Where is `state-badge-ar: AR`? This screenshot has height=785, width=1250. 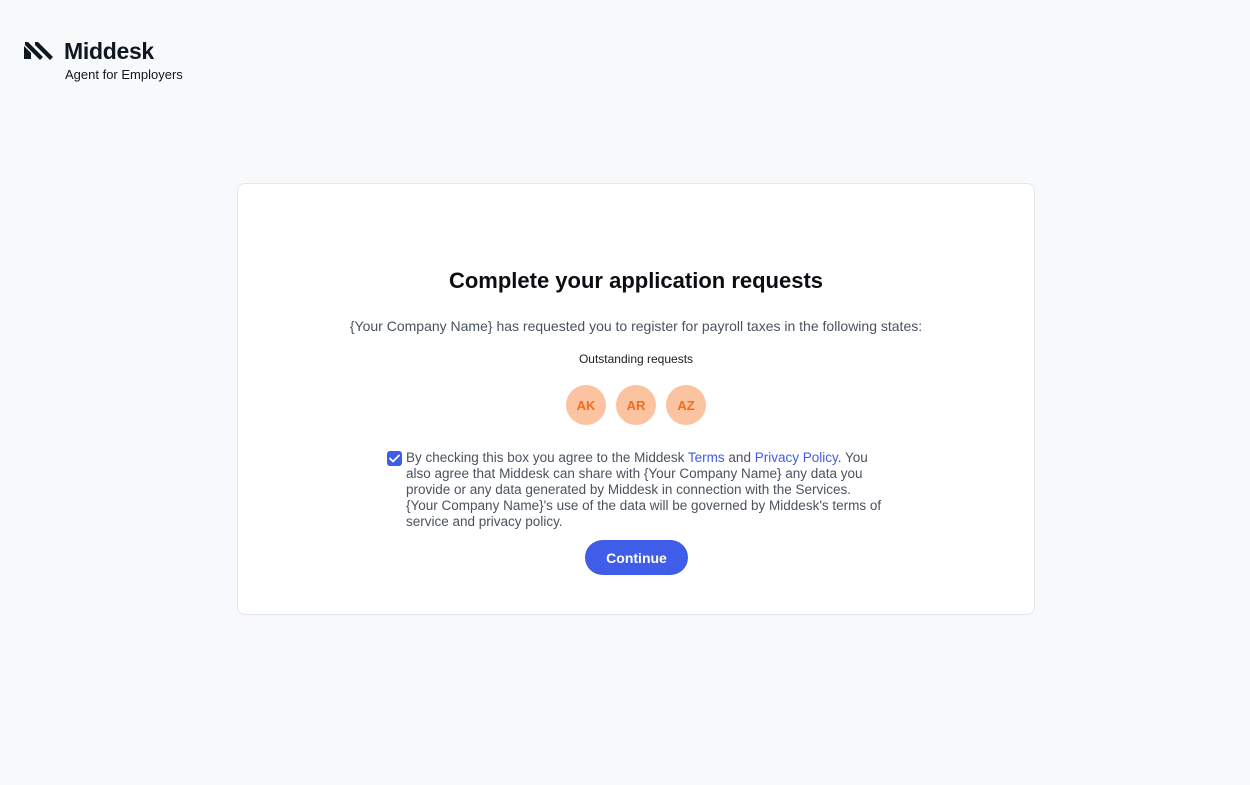 state-badge-ar: AR is located at coordinates (636, 405).